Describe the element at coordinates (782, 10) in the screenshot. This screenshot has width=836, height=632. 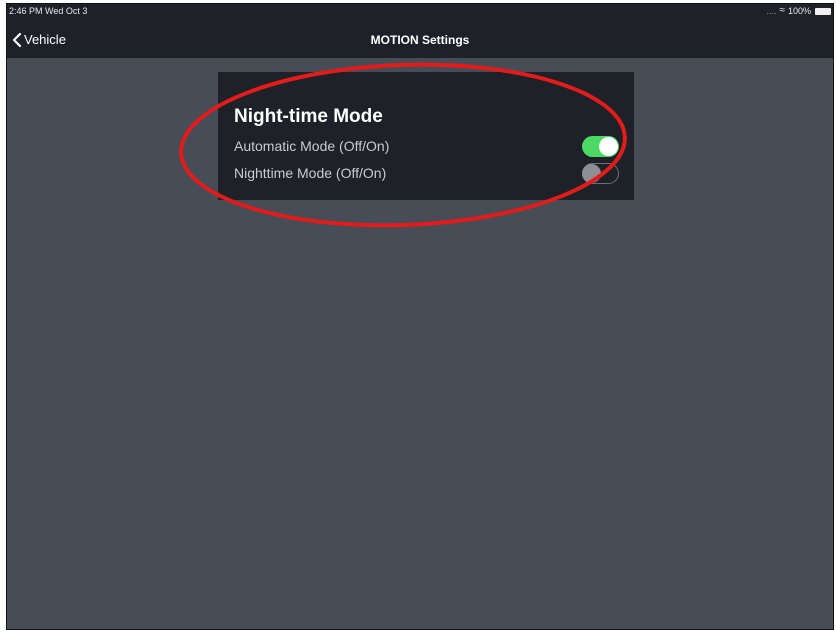
I see `wifi-icon: ≈` at that location.